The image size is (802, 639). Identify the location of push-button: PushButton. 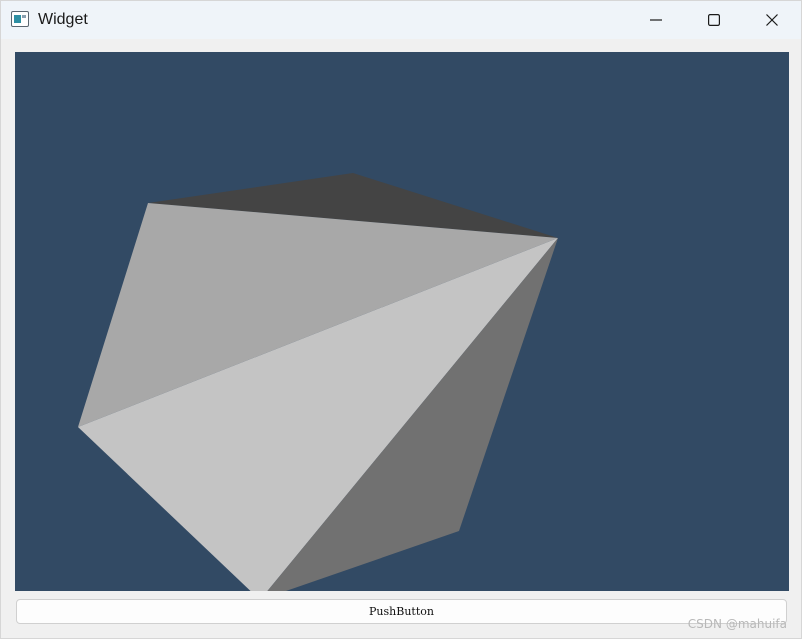
(401, 611).